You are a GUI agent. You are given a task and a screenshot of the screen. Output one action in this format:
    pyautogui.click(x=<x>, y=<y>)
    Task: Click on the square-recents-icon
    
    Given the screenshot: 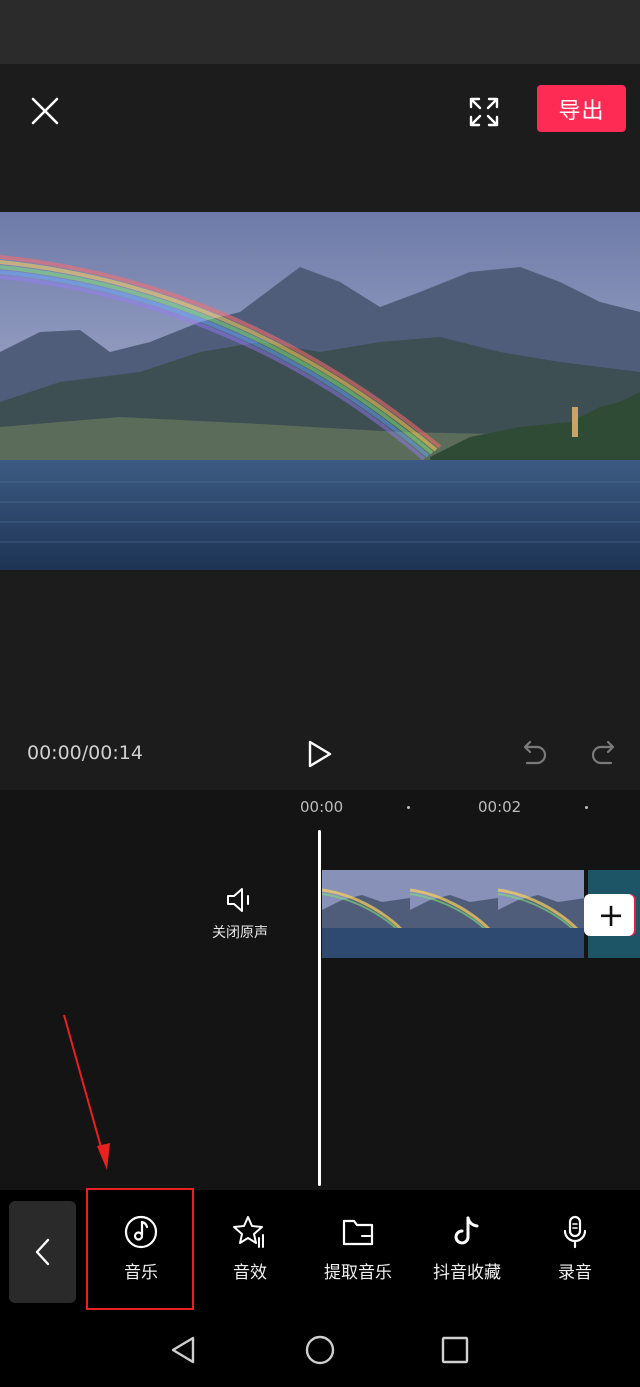 What is the action you would take?
    pyautogui.click(x=455, y=1350)
    